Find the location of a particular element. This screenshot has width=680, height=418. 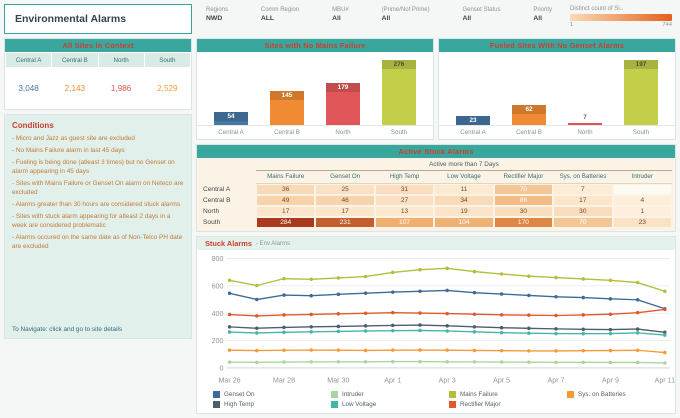

cell-central-a-mains-failure: 36 is located at coordinates (286, 189).